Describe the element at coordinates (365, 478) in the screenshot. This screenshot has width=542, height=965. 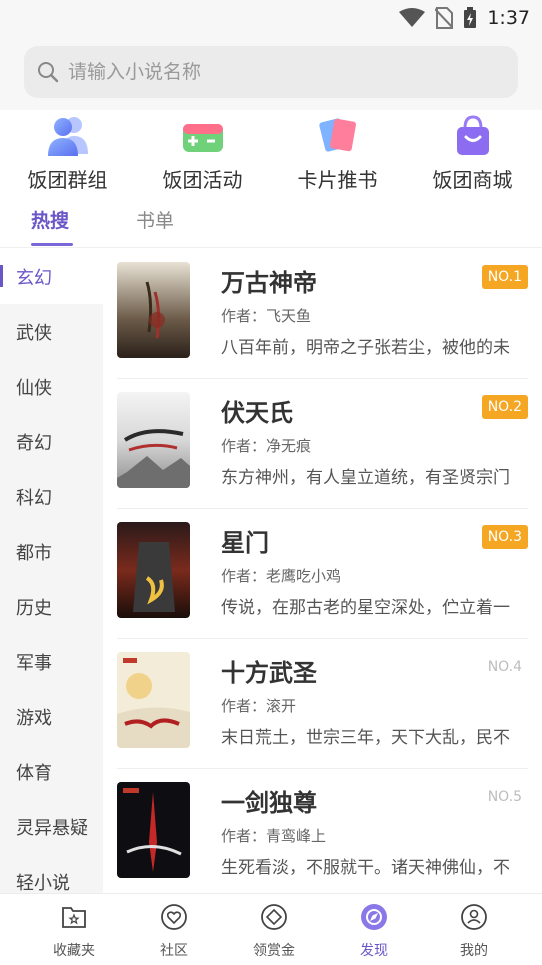
I see `book-description: 东方神州，有人皇立道统，有圣贤宗门` at that location.